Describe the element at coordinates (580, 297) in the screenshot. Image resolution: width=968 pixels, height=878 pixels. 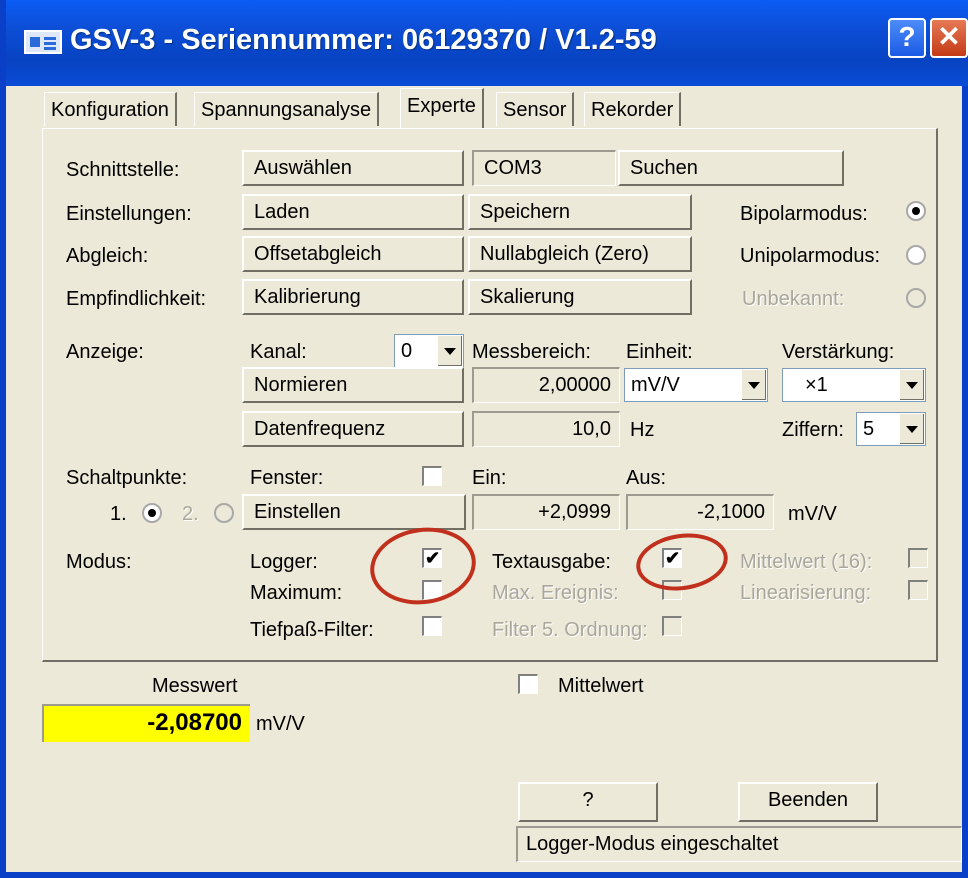
I see `scaling-button: Skalierung` at that location.